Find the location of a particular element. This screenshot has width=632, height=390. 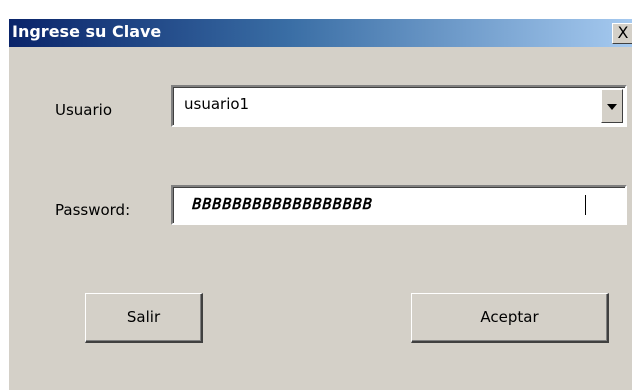

user-dropdown-button is located at coordinates (612, 106).